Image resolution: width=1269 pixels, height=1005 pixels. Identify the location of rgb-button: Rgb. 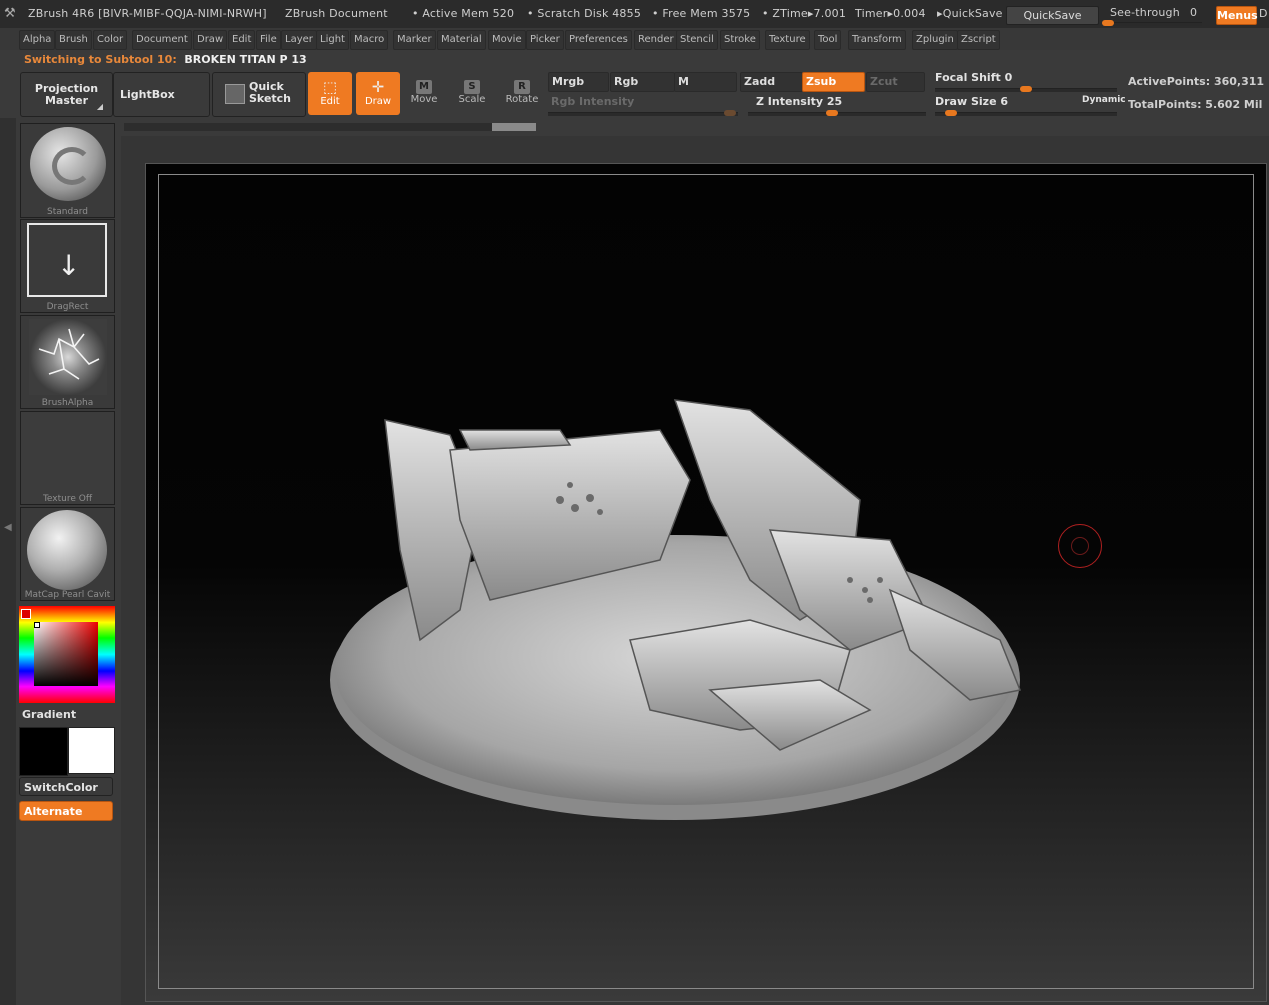
(642, 82).